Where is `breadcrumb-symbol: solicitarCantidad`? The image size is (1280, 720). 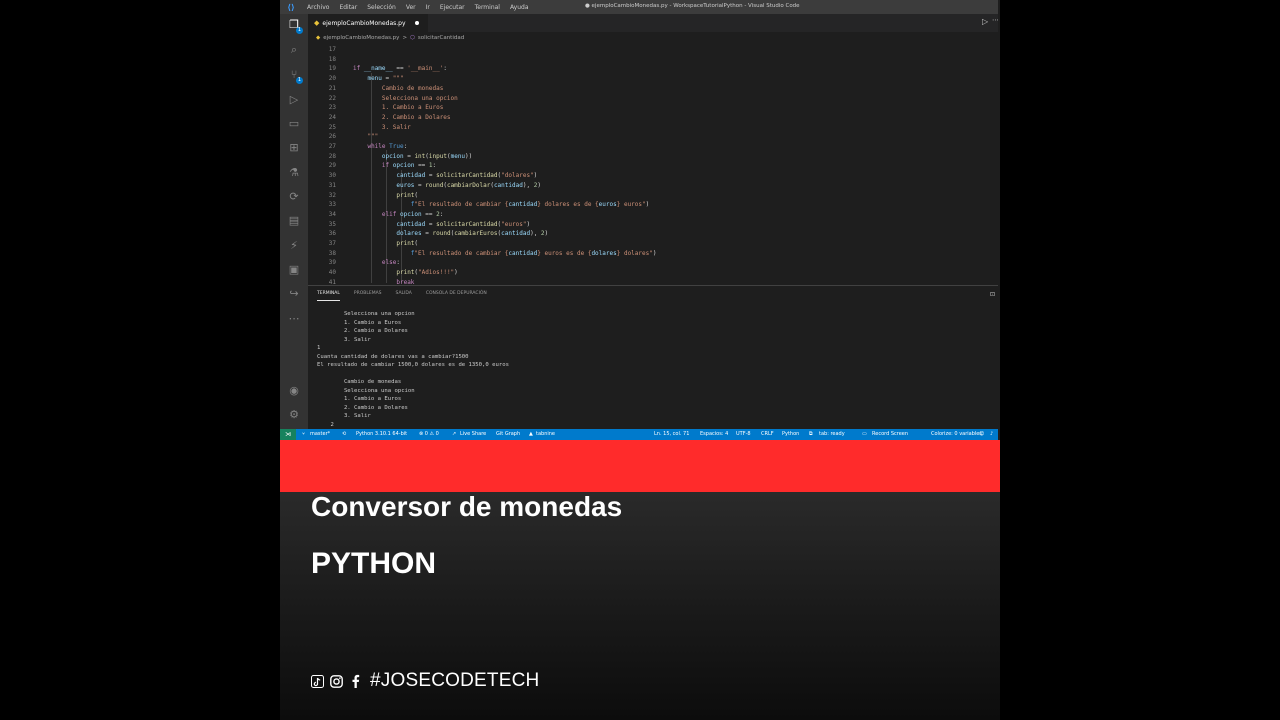 breadcrumb-symbol: solicitarCantidad is located at coordinates (441, 38).